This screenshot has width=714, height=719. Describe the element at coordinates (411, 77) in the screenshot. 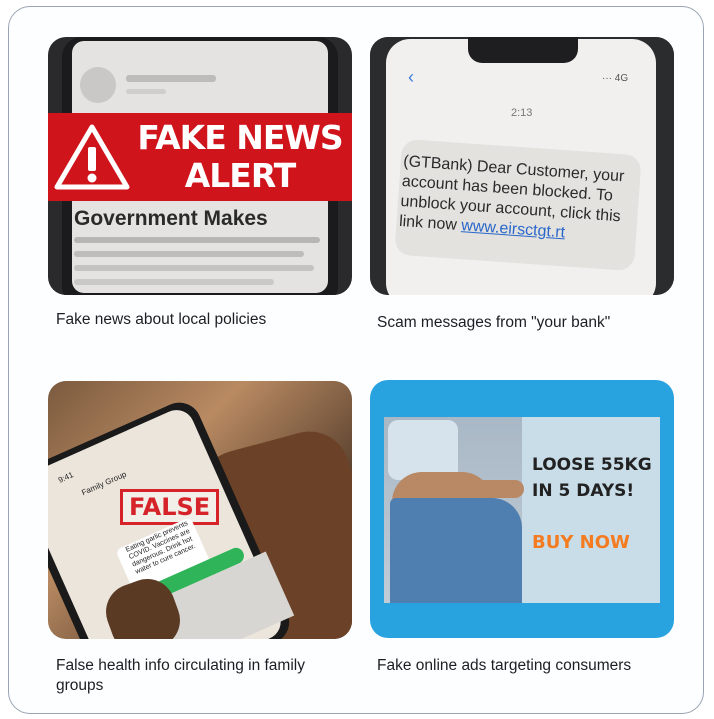

I see `back-chevron-icon: ‹` at that location.